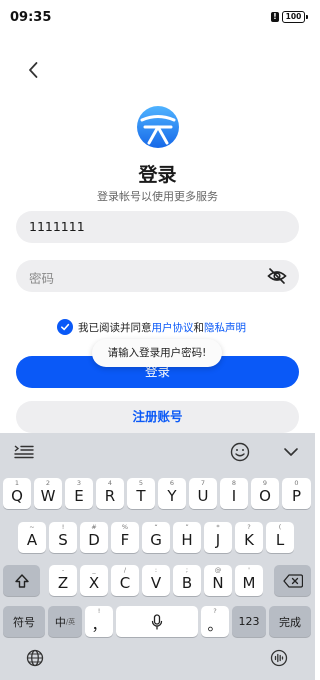 This screenshot has height=680, width=320. Describe the element at coordinates (172, 493) in the screenshot. I see `key-y: 6Y` at that location.